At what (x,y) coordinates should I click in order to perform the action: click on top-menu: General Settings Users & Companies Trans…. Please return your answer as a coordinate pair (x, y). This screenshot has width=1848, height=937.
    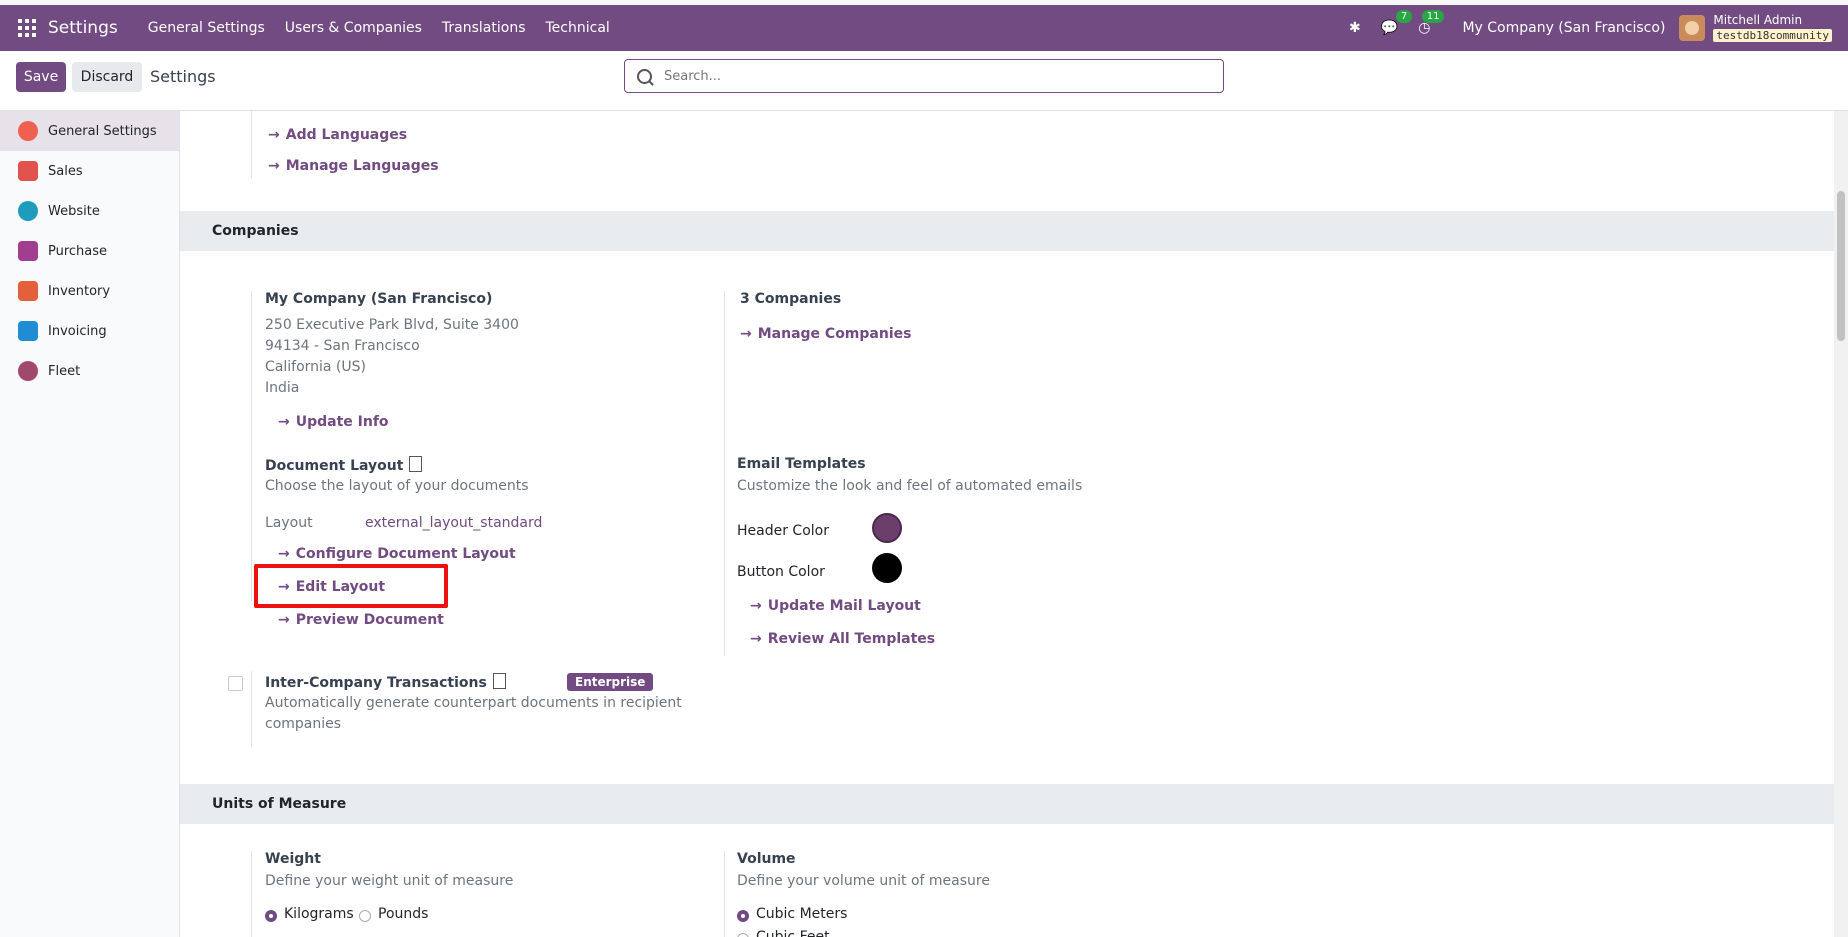
    Looking at the image, I should click on (379, 28).